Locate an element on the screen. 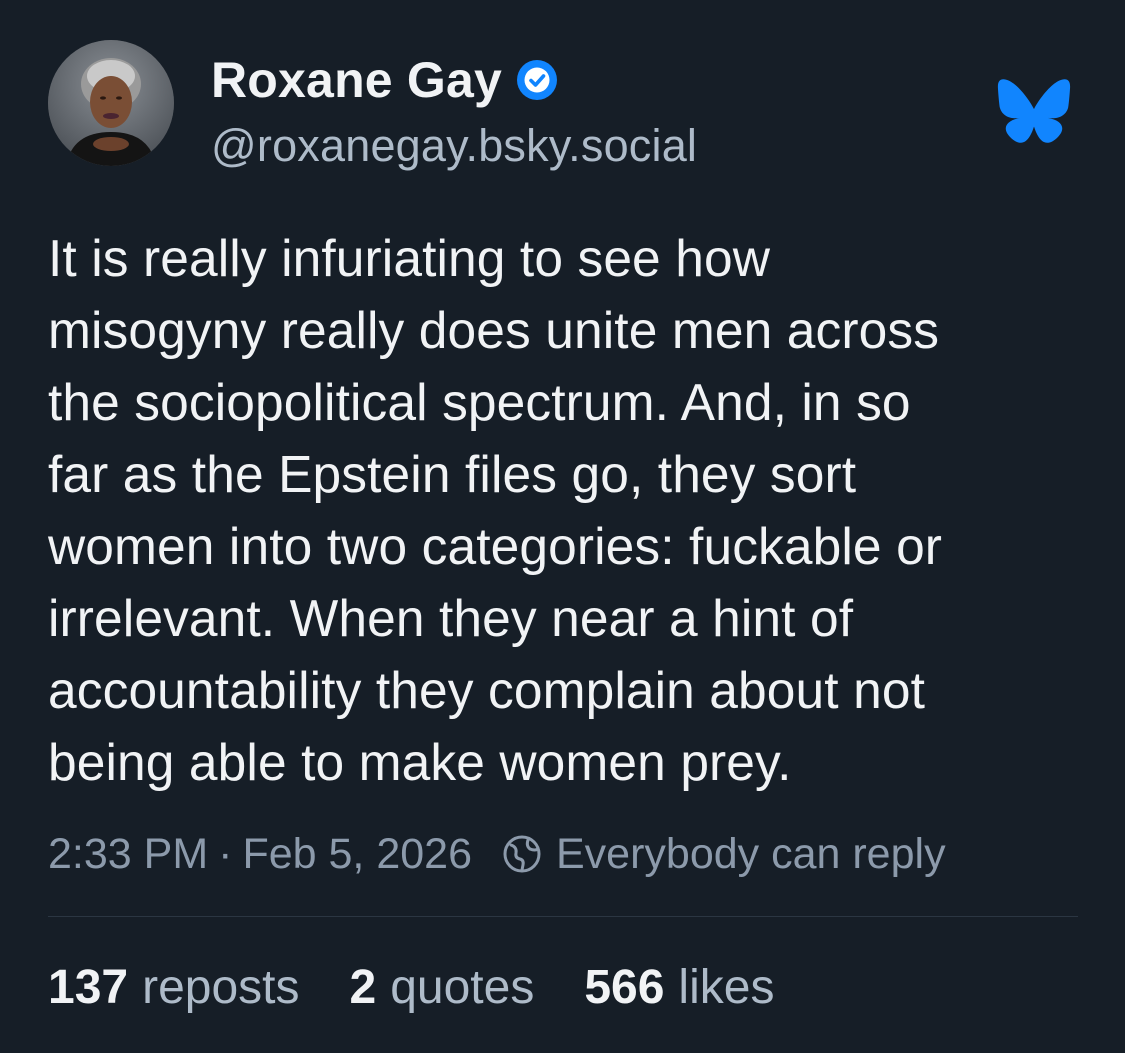  engagement-stats: 137 reposts 2 quotes 566 likes is located at coordinates (436, 987).